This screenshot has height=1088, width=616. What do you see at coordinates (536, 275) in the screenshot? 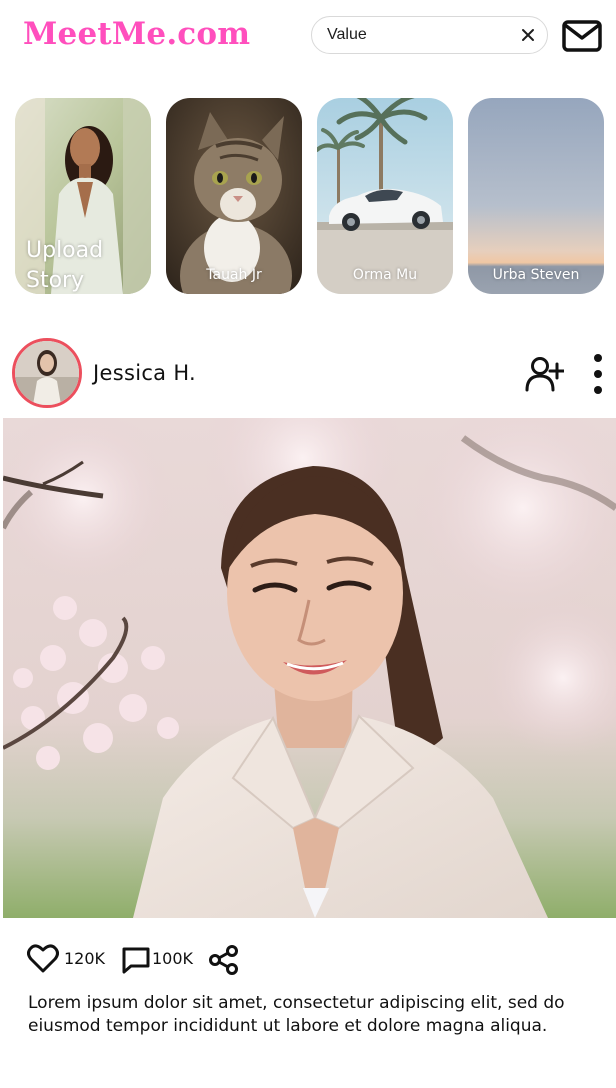
I see `story-label: Urba Steven` at bounding box center [536, 275].